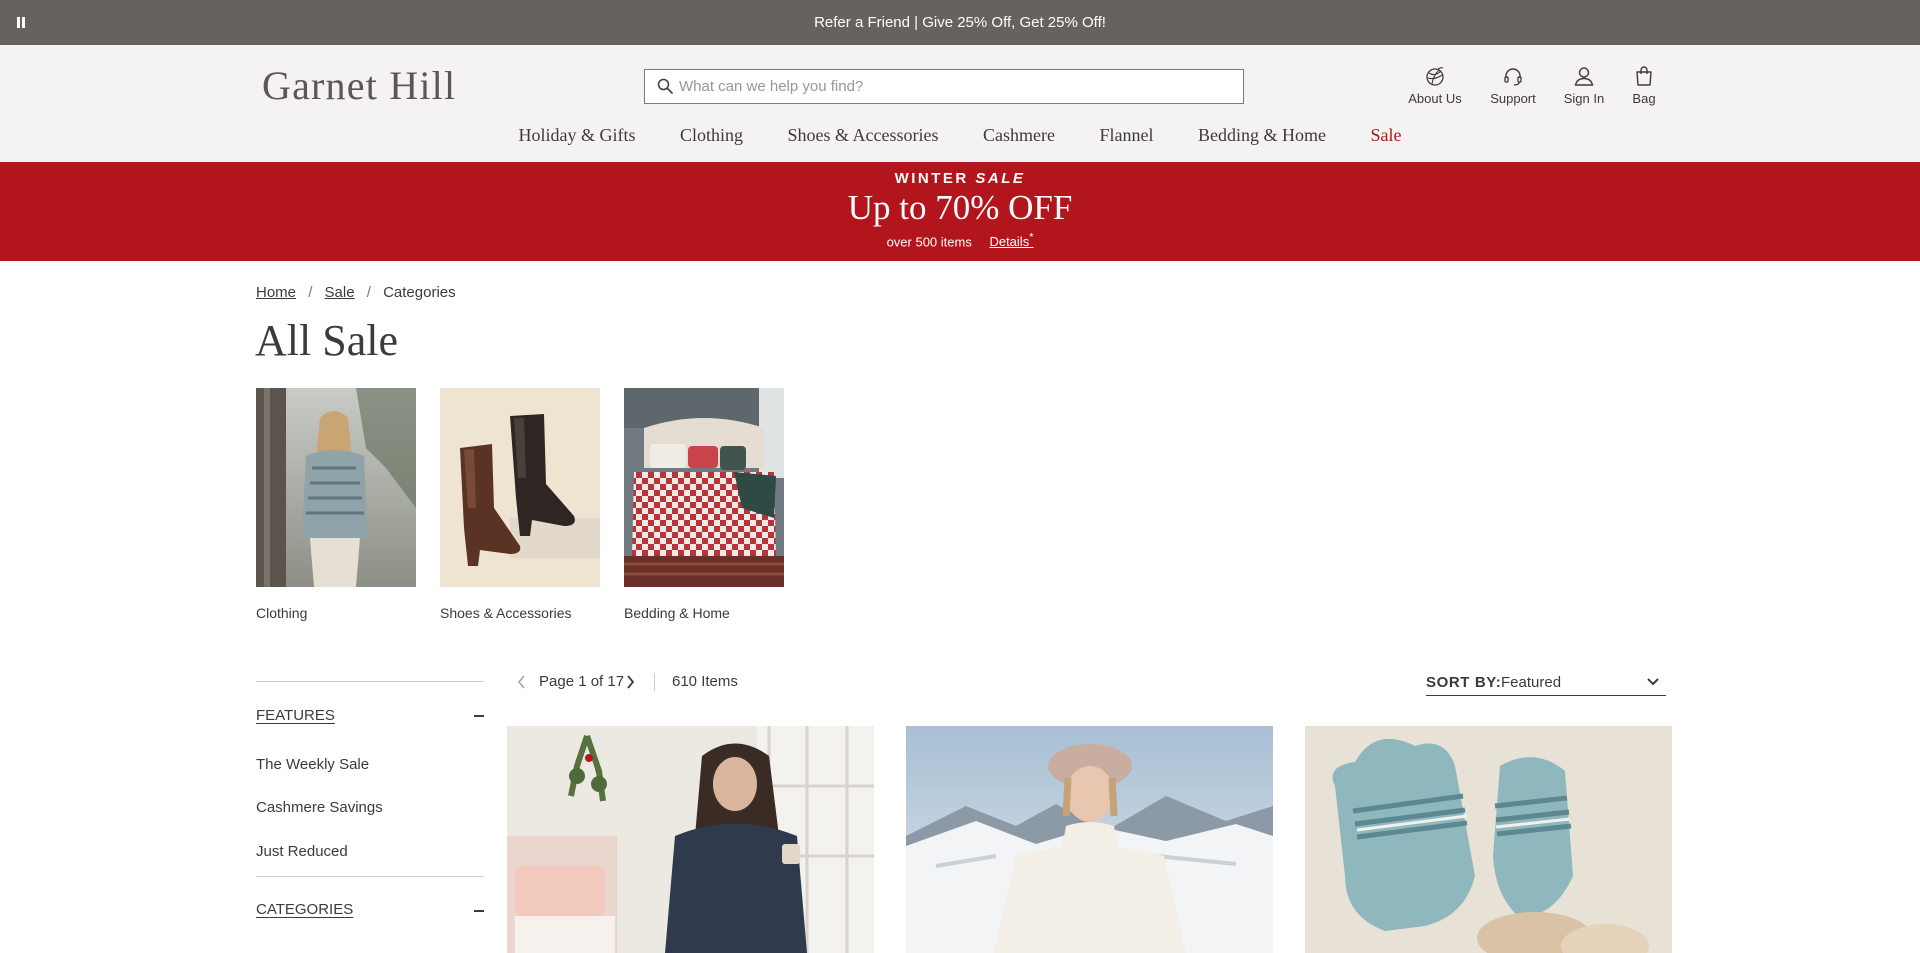 The width and height of the screenshot is (1920, 953). Describe the element at coordinates (957, 86) in the screenshot. I see `search-input` at that location.